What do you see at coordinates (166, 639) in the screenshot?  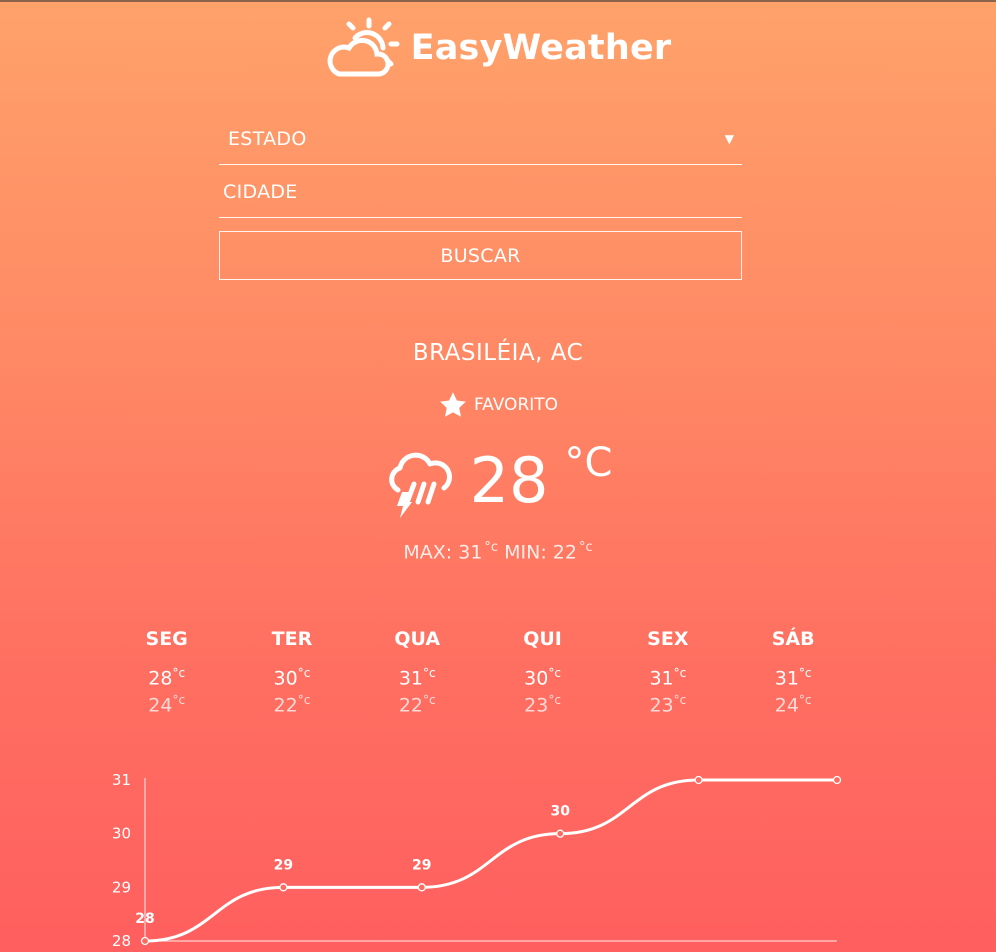 I see `forecast-day-name: SEG` at bounding box center [166, 639].